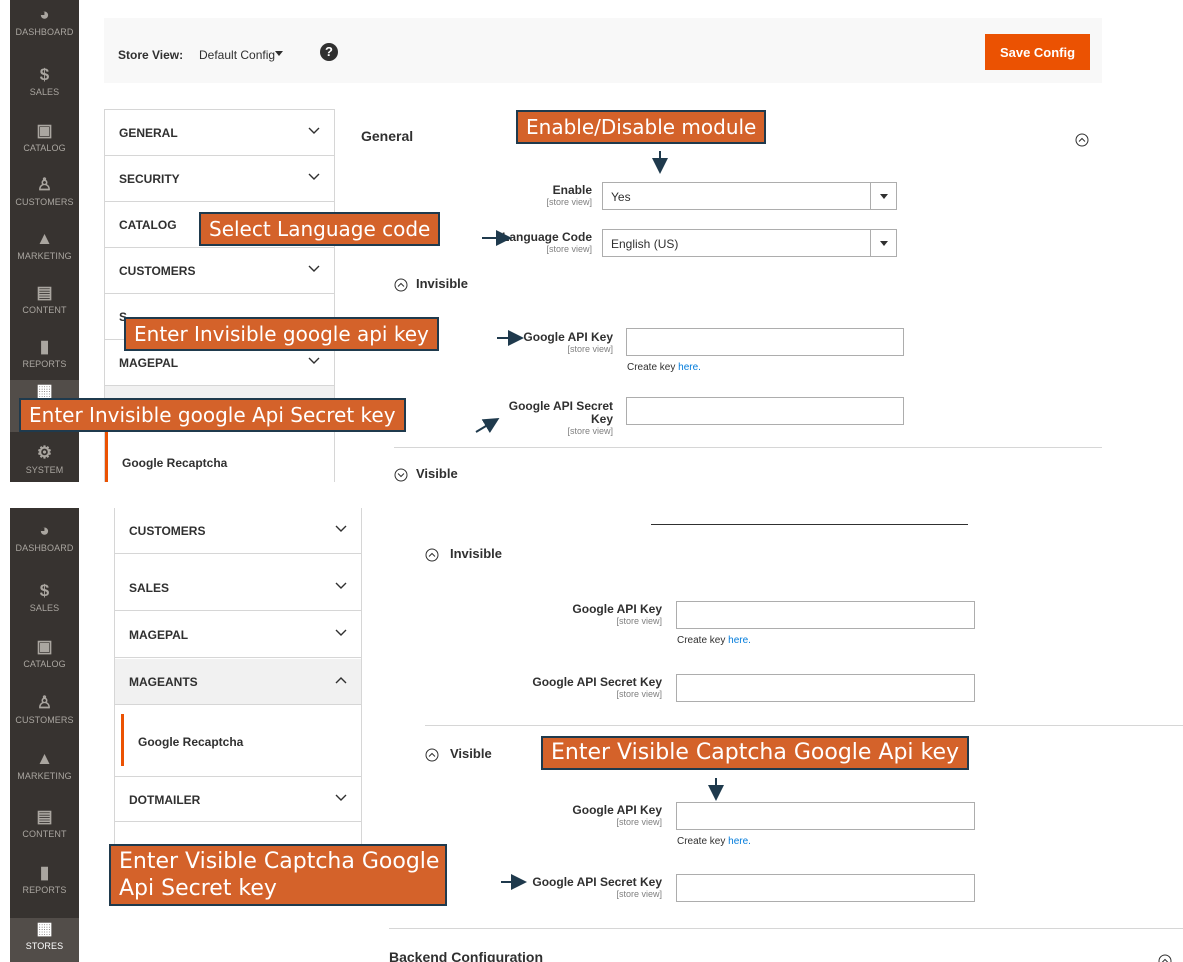 The width and height of the screenshot is (1183, 962). What do you see at coordinates (238, 682) in the screenshot?
I see `tab-mageants: MAGEANTS` at bounding box center [238, 682].